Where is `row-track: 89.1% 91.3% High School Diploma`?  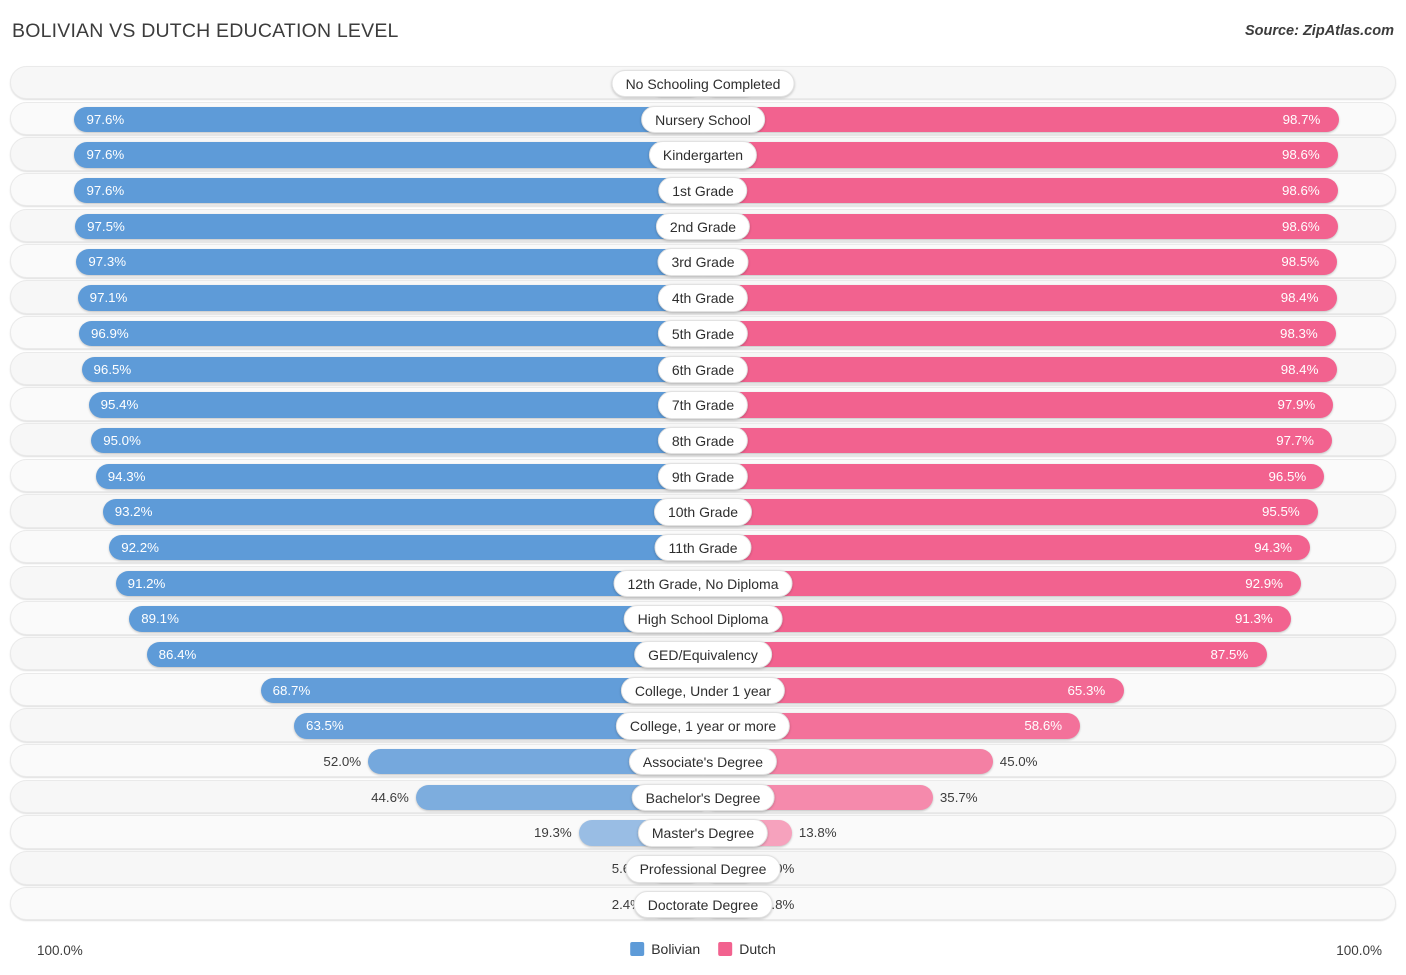
row-track: 89.1% 91.3% High School Diploma is located at coordinates (703, 617).